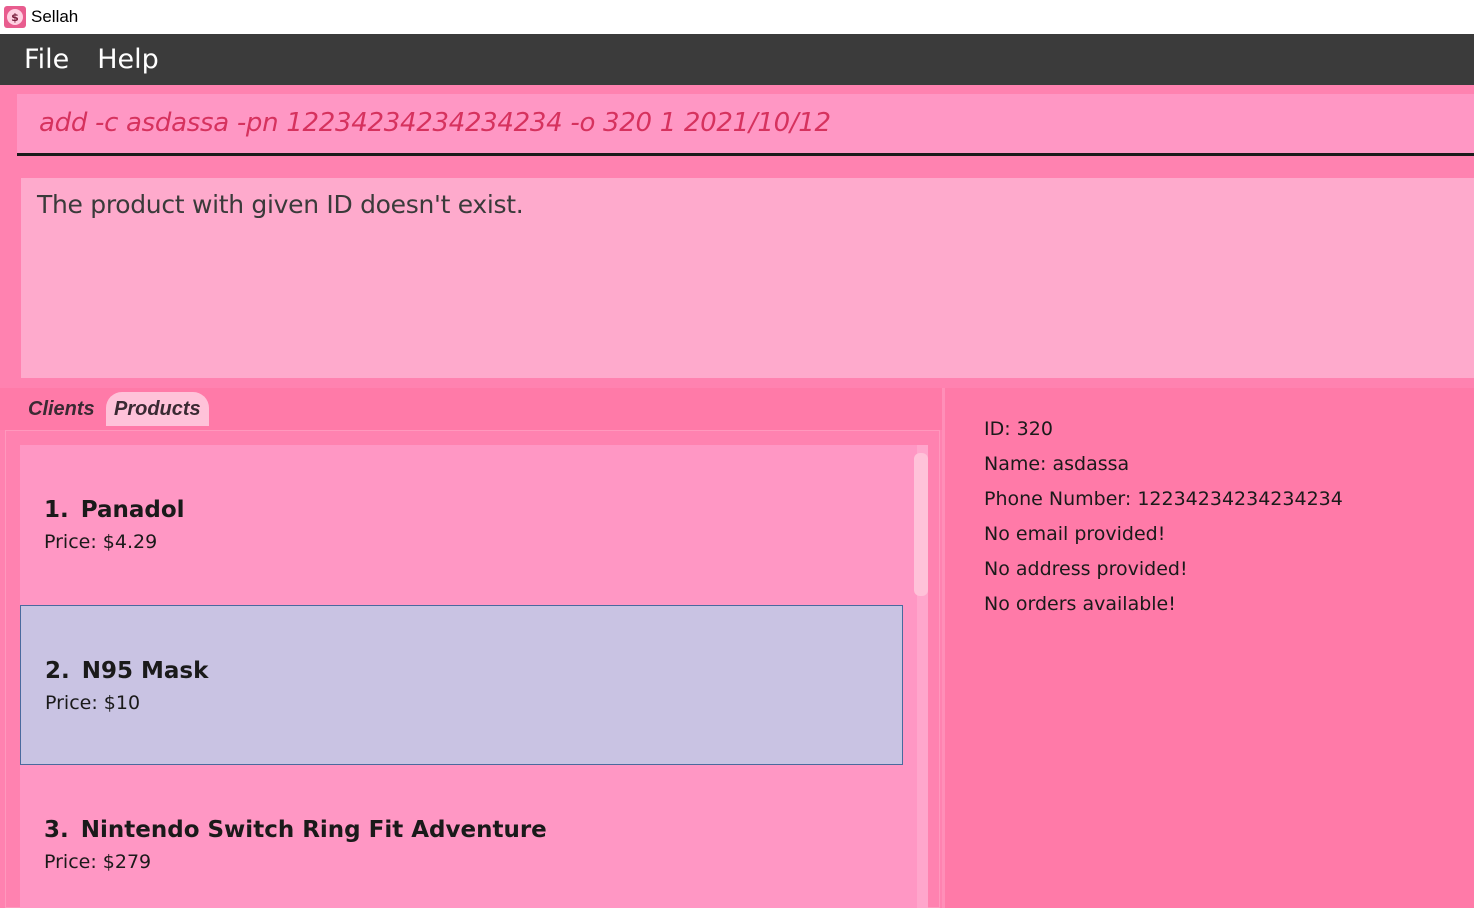  What do you see at coordinates (61, 409) in the screenshot?
I see `tab-clients: Clients` at bounding box center [61, 409].